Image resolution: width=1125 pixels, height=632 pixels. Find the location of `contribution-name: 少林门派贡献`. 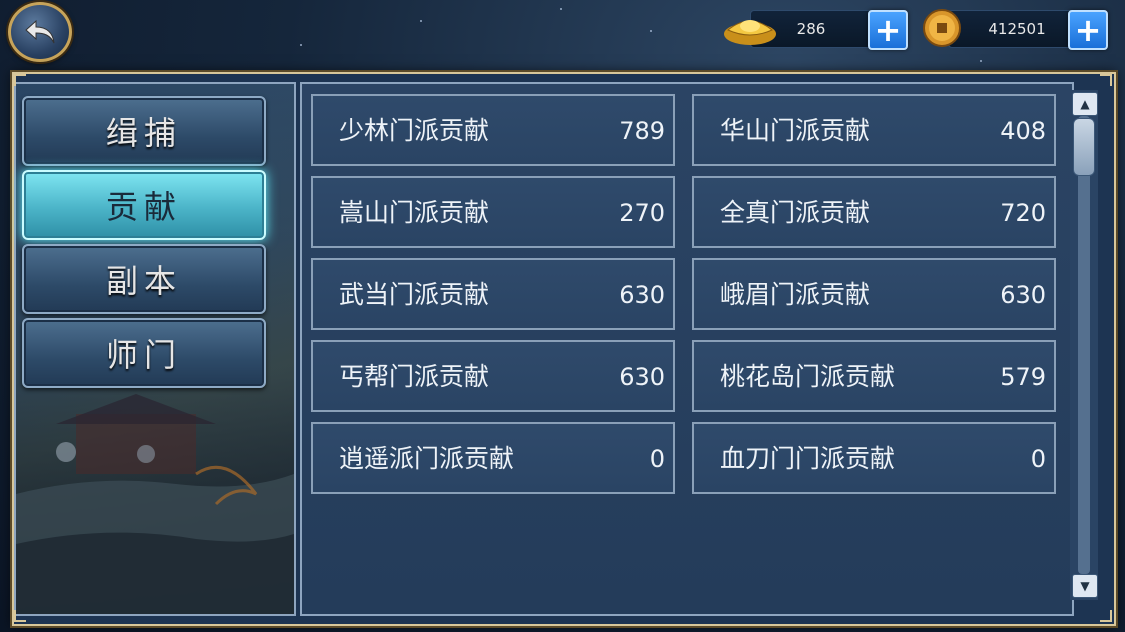

contribution-name: 少林门派贡献 is located at coordinates (414, 130).